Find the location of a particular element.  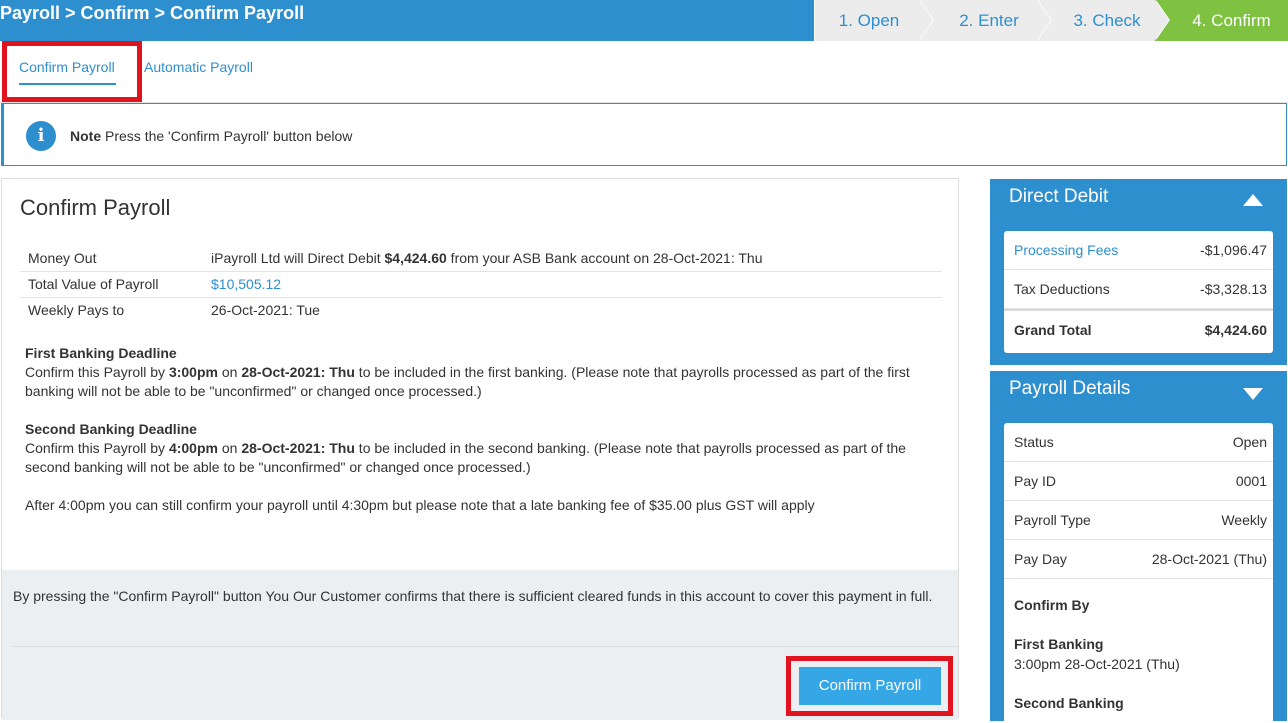

pay-day-value: 28-Oct-2021 (Thu) is located at coordinates (1209, 559).